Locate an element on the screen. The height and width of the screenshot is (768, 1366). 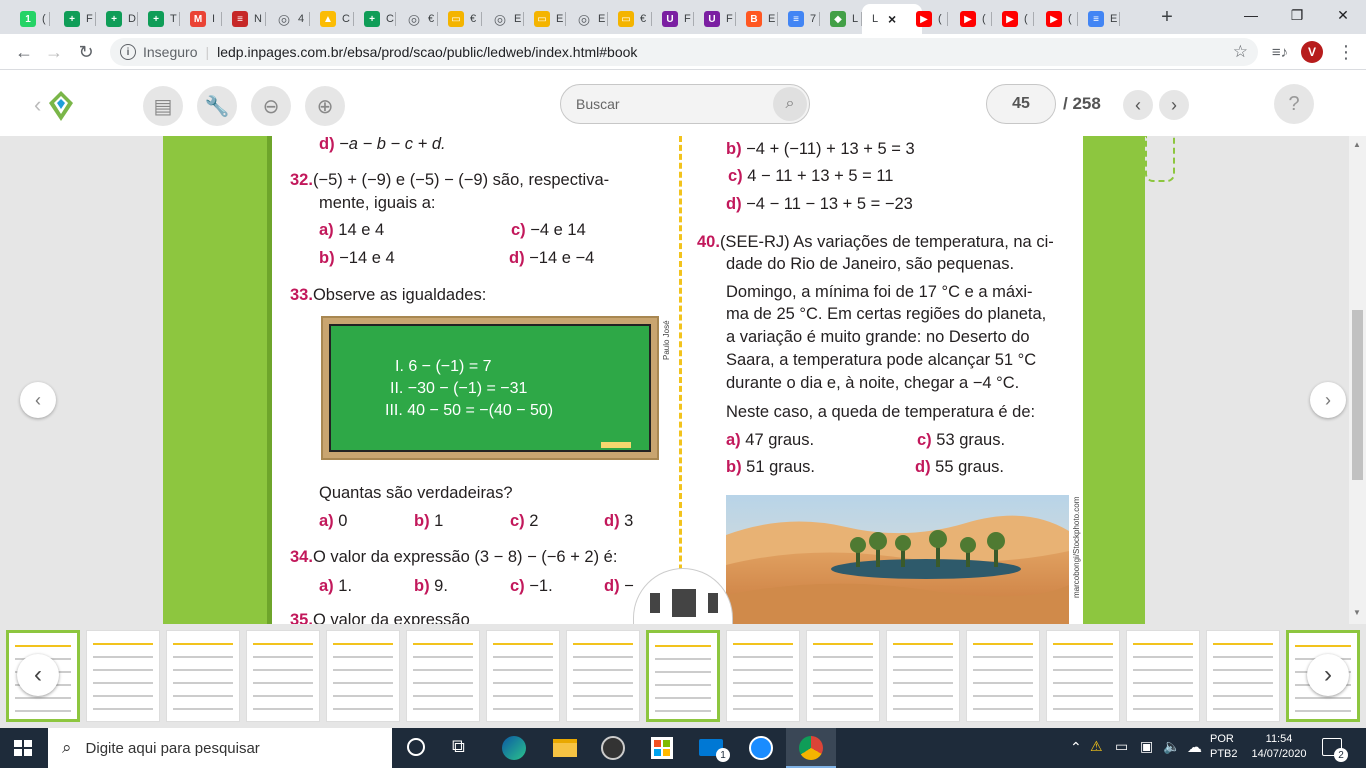
file-explorer-icon is located at coordinates (565, 748).